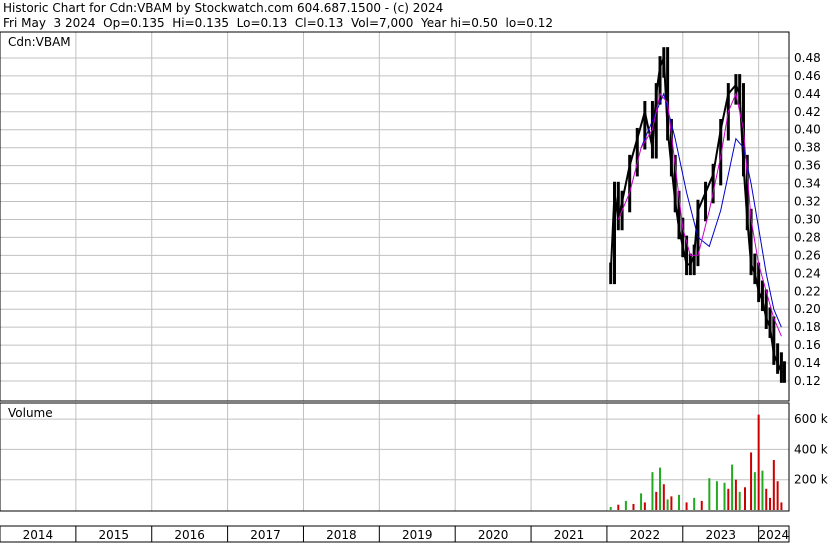 The image size is (830, 543). I want to click on year-tick-label: 2022, so click(645, 535).